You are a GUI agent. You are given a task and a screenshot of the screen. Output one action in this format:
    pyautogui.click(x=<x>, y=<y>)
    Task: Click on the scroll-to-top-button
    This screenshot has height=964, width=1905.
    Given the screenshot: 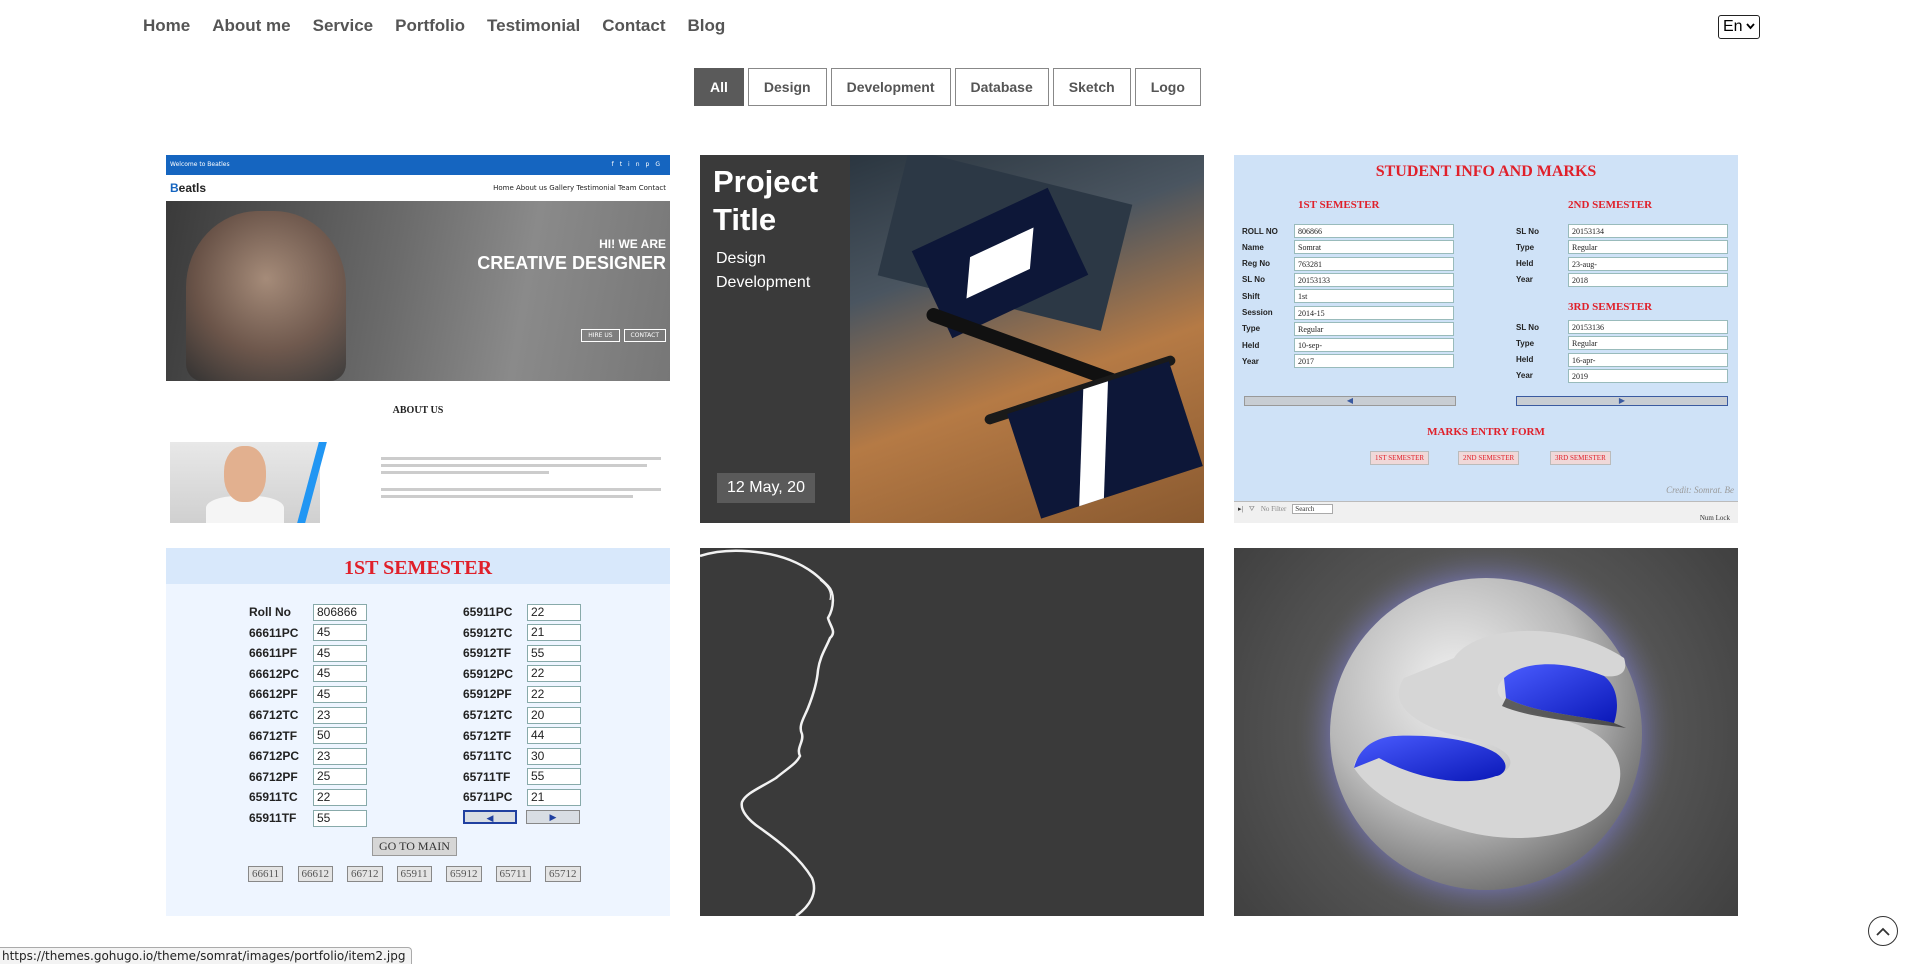 What is the action you would take?
    pyautogui.click(x=1883, y=931)
    